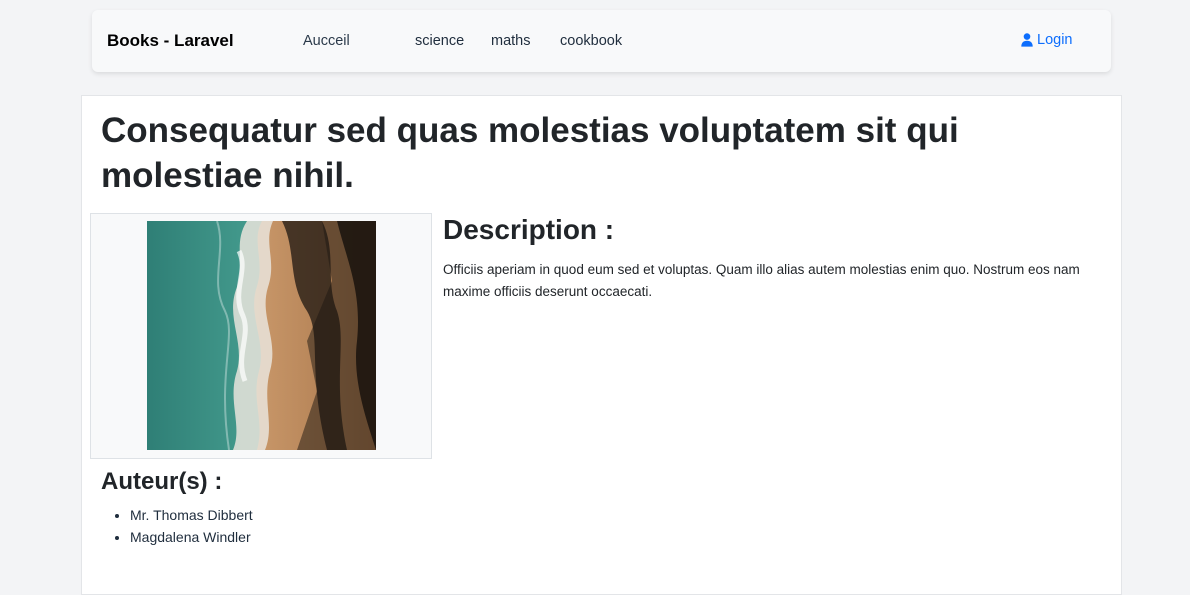  I want to click on book-cover-image, so click(261, 335).